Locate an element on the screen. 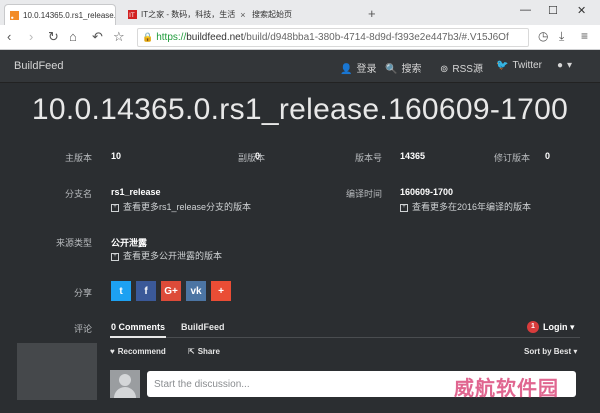  twitter-icon: t is located at coordinates (121, 291).